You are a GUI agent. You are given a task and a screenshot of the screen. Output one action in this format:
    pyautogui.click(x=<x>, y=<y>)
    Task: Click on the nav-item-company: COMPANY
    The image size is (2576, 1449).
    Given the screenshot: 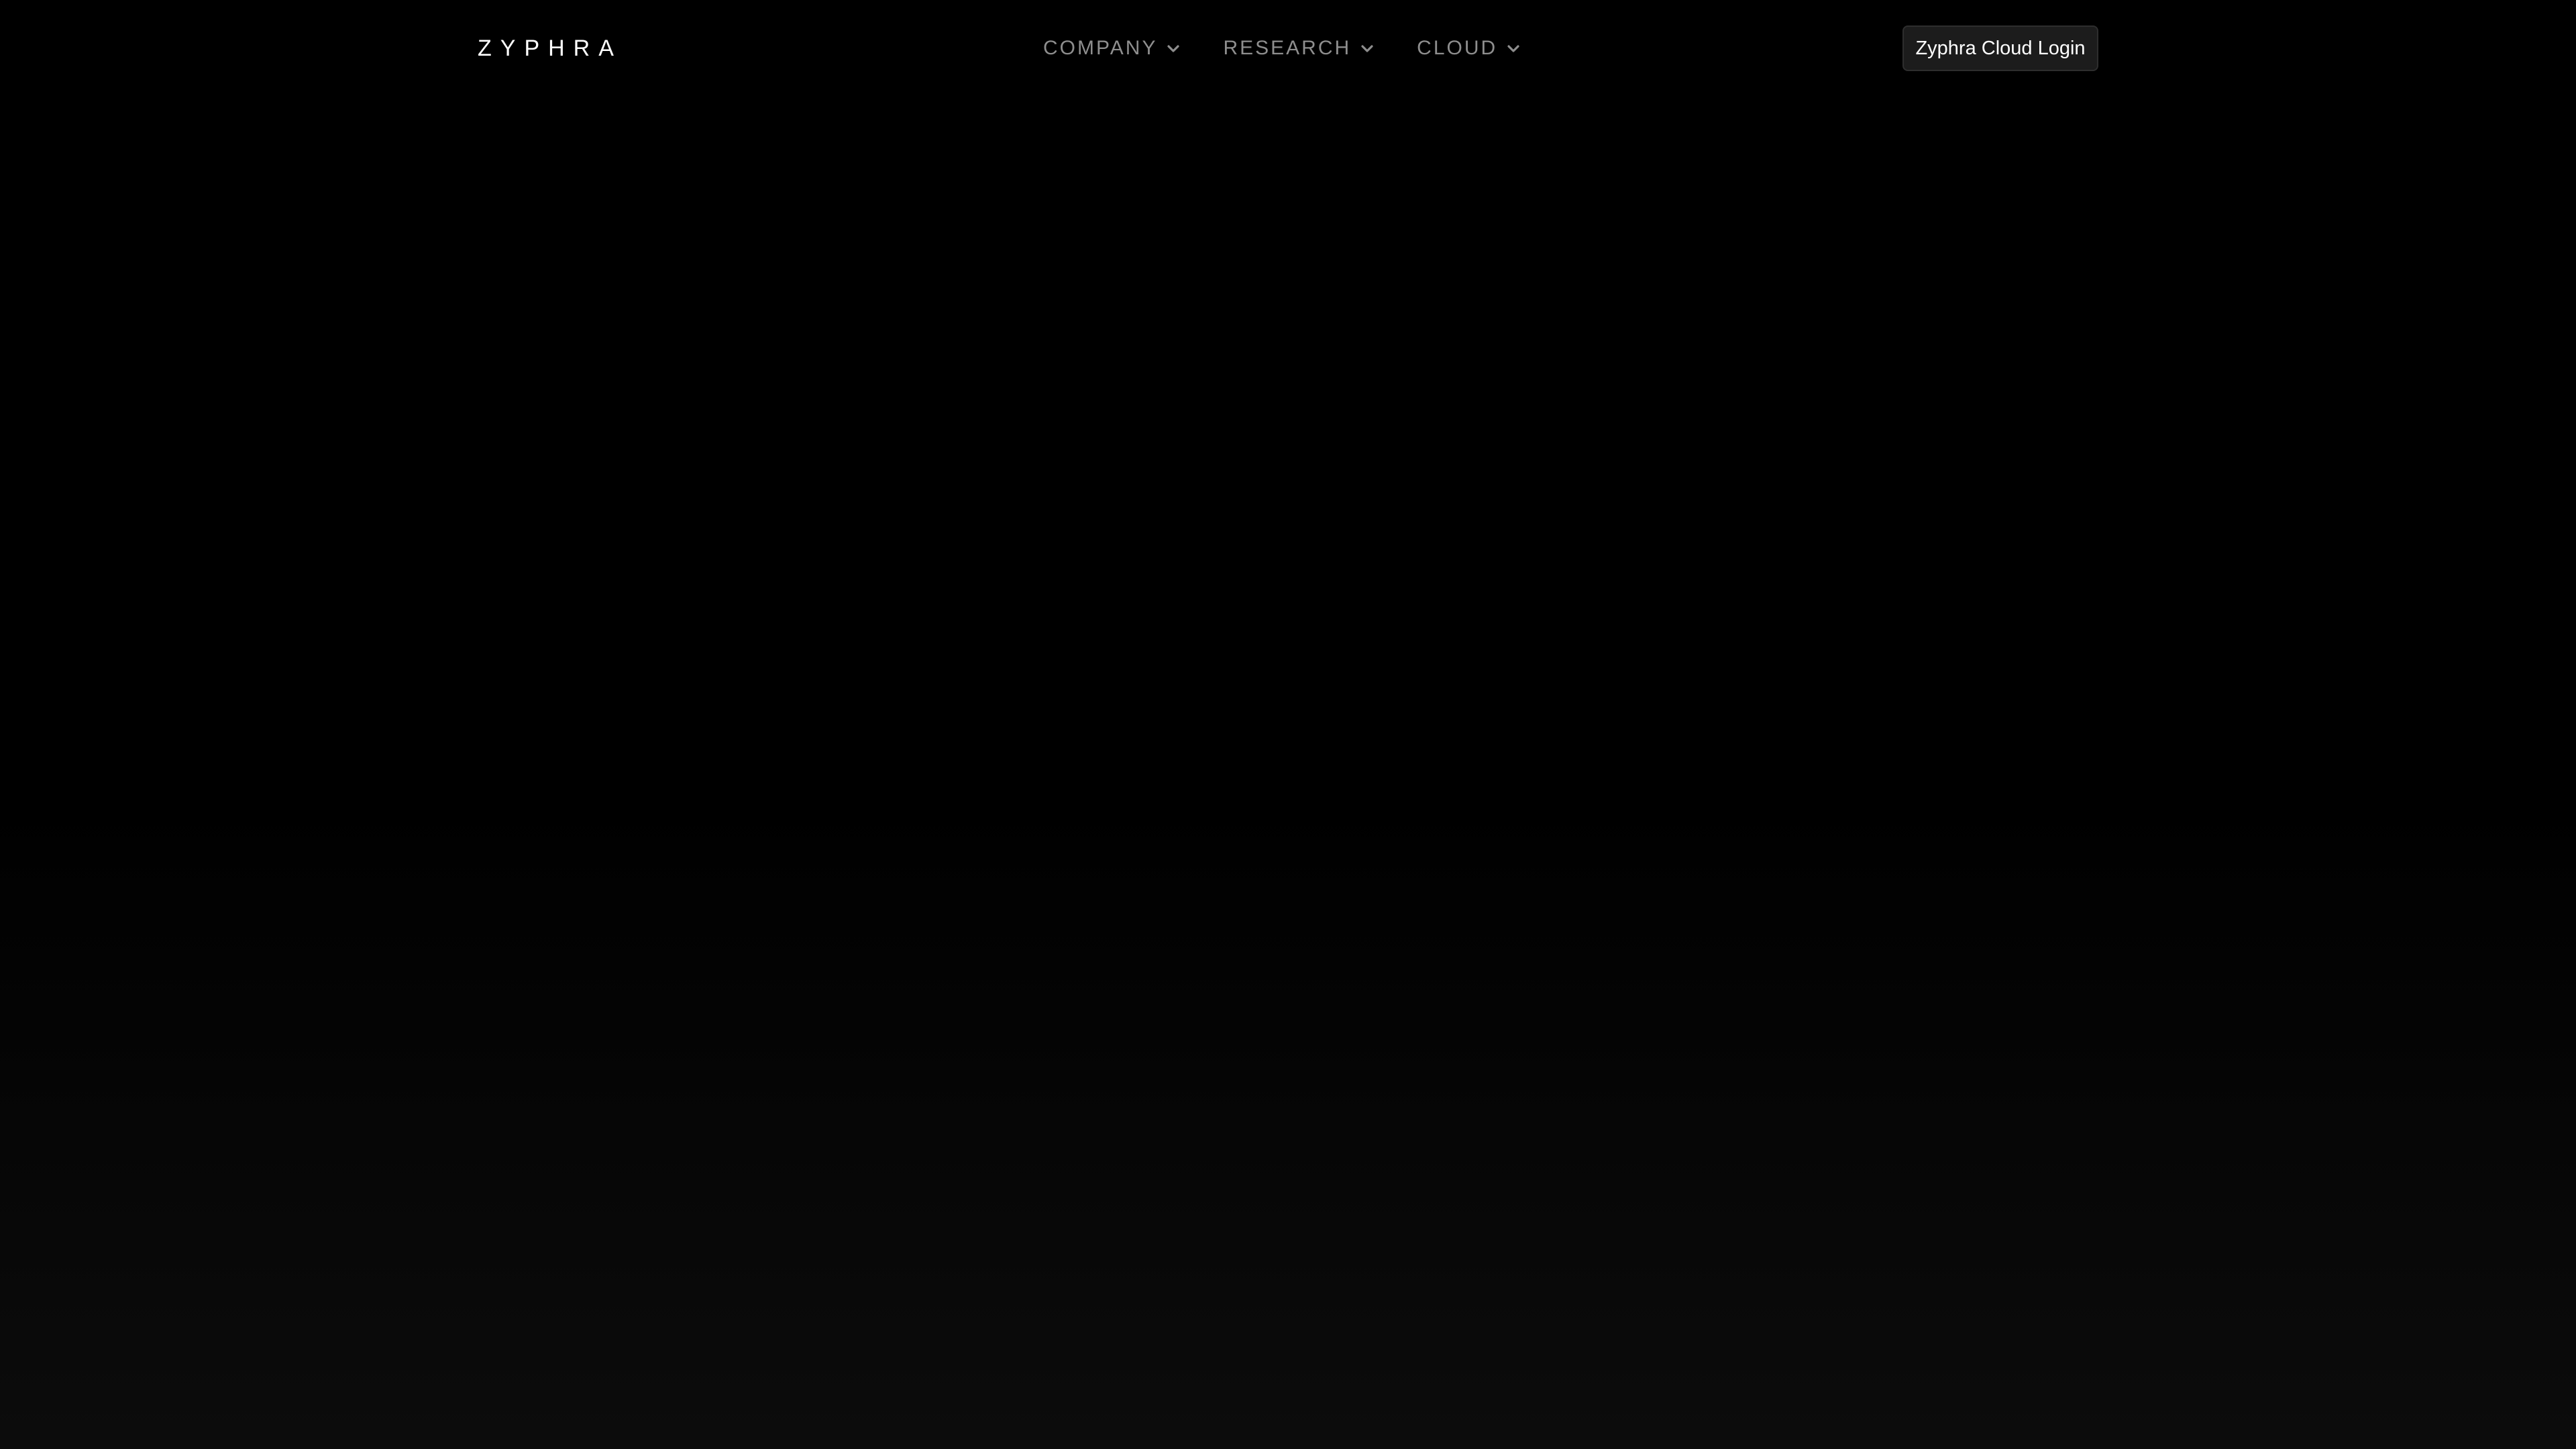 What is the action you would take?
    pyautogui.click(x=1112, y=48)
    